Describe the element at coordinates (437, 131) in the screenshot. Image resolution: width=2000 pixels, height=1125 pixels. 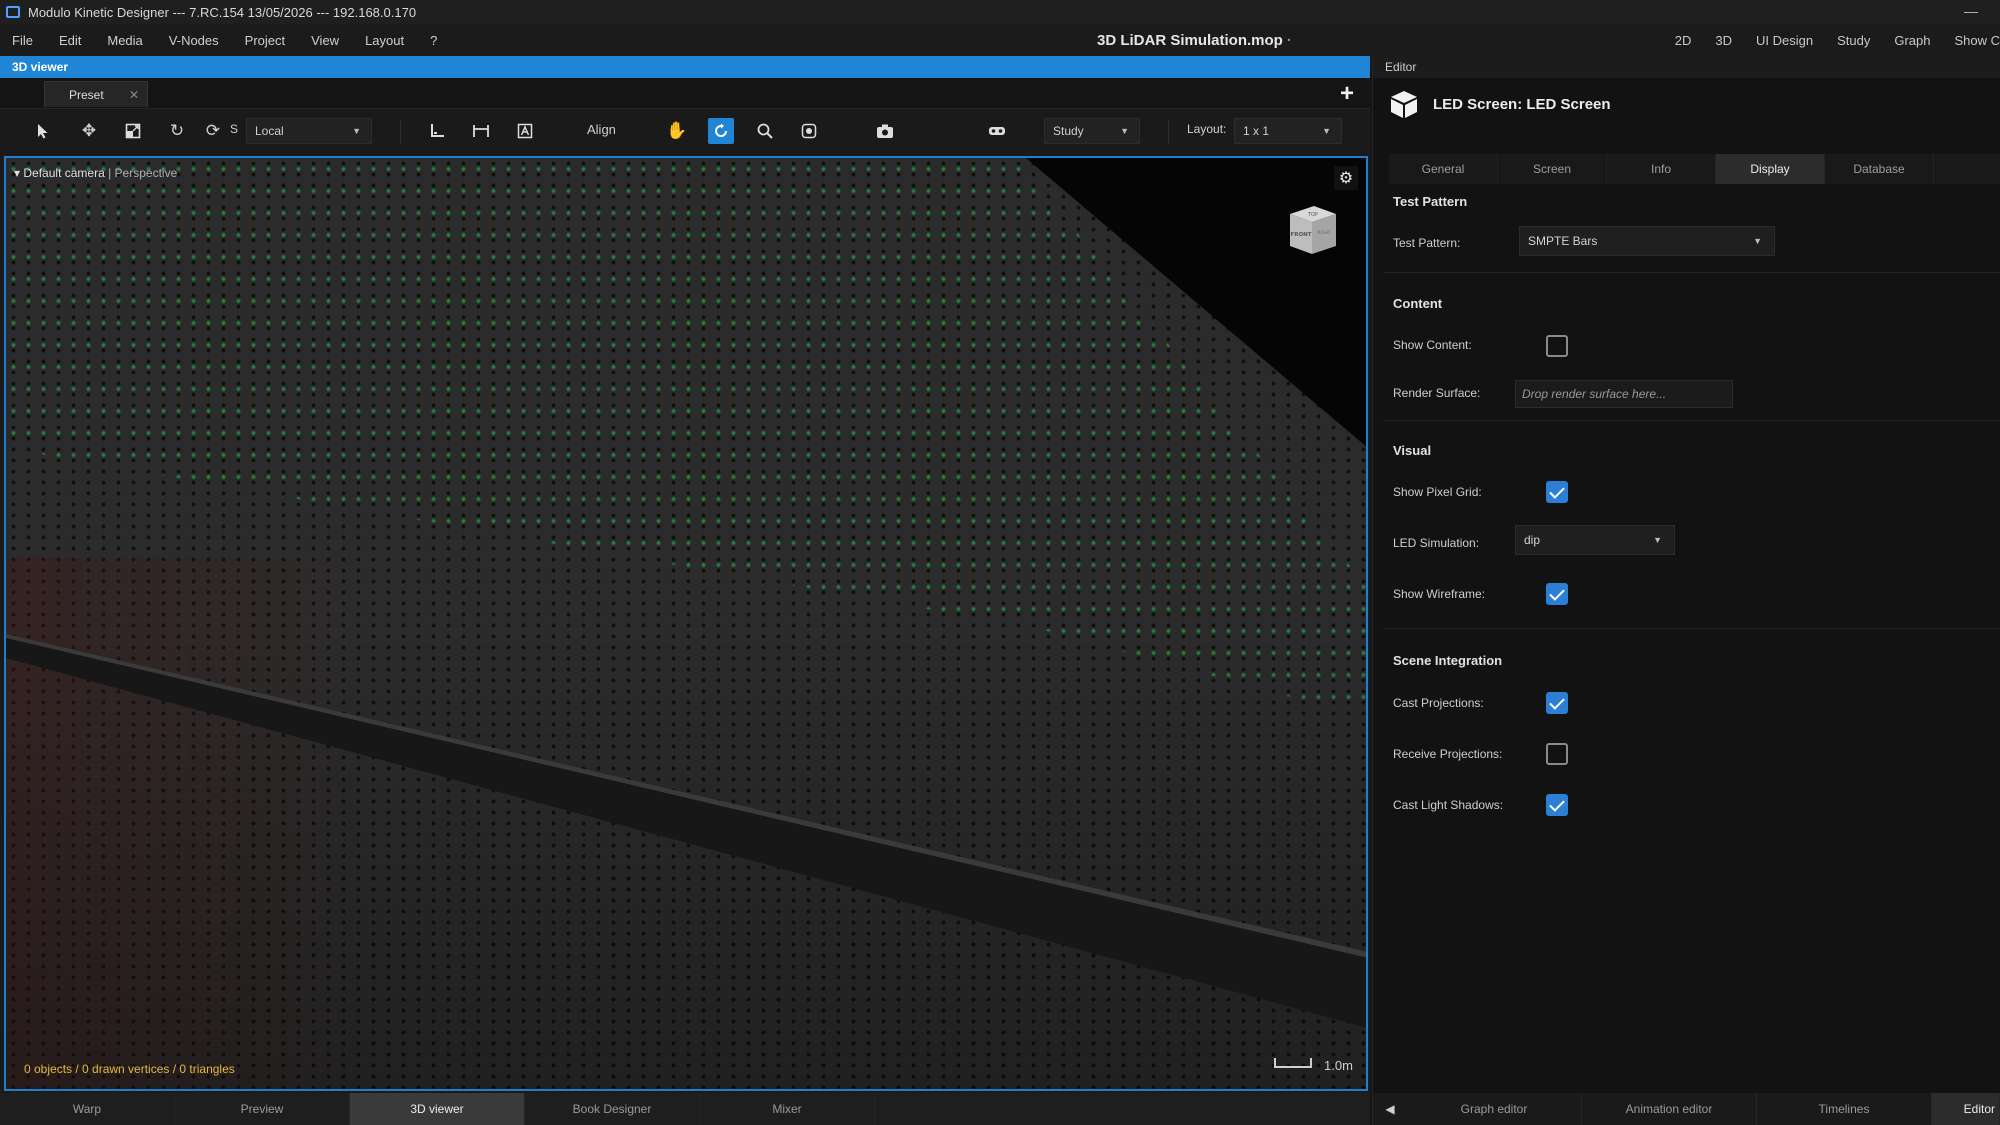
I see `axis-snap-icon` at that location.